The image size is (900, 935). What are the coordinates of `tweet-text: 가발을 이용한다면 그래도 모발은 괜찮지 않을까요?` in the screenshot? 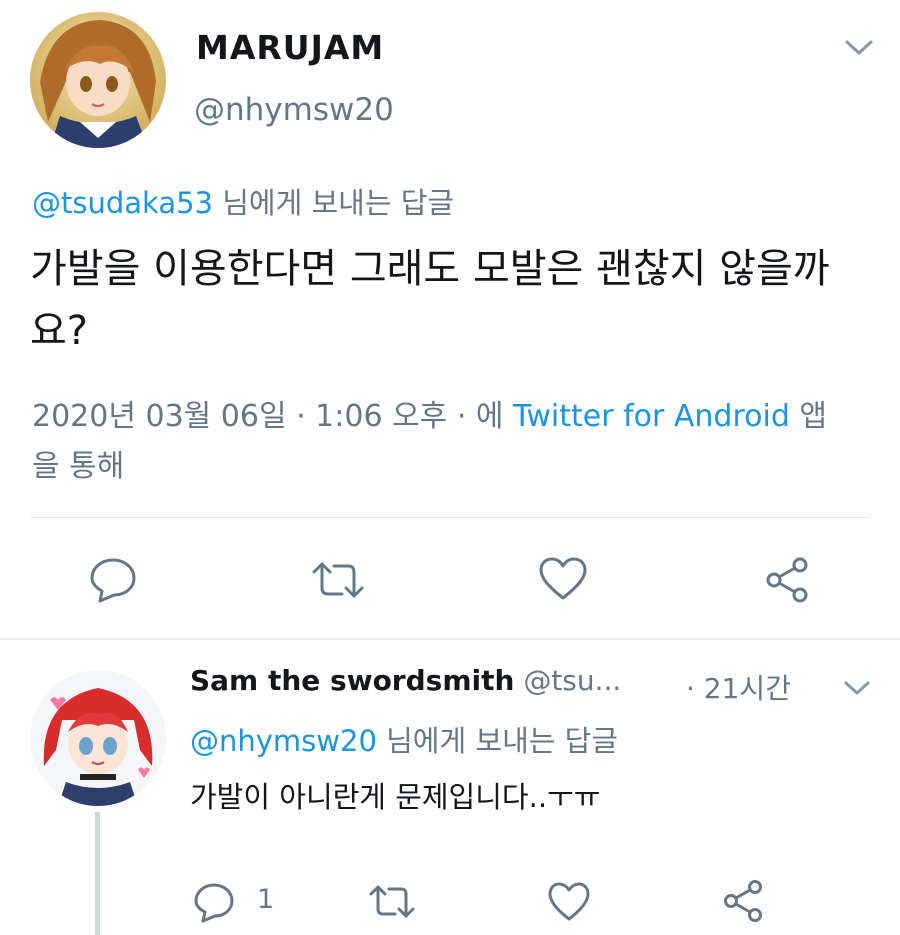 It's located at (430, 300).